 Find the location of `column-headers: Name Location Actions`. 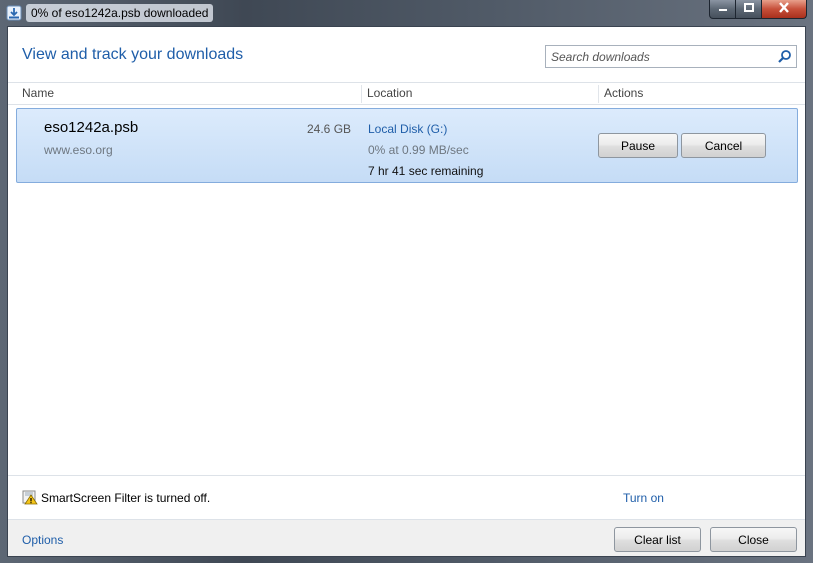

column-headers: Name Location Actions is located at coordinates (406, 93).